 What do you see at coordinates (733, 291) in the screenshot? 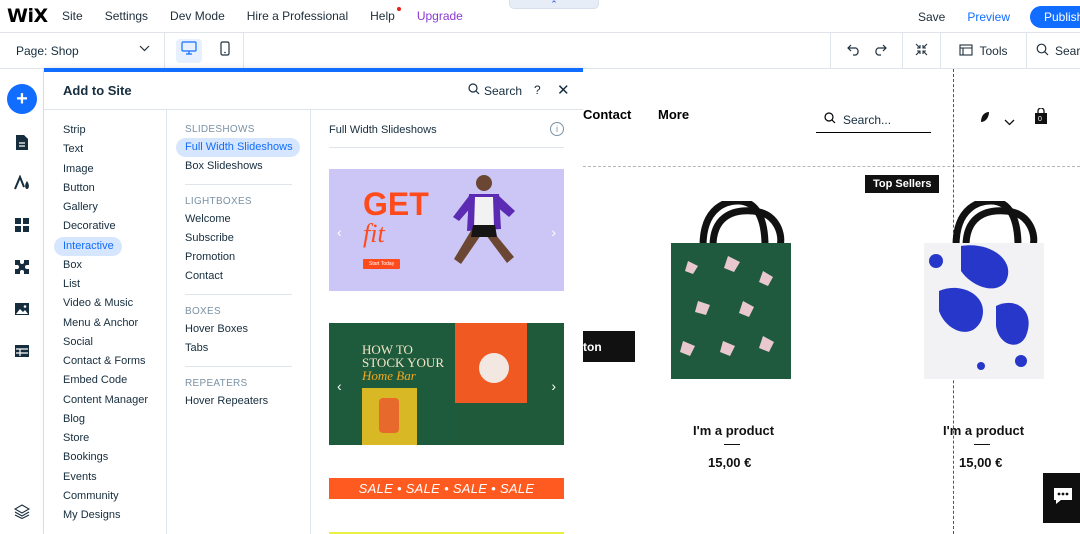
I see `product-image-green-bag` at bounding box center [733, 291].